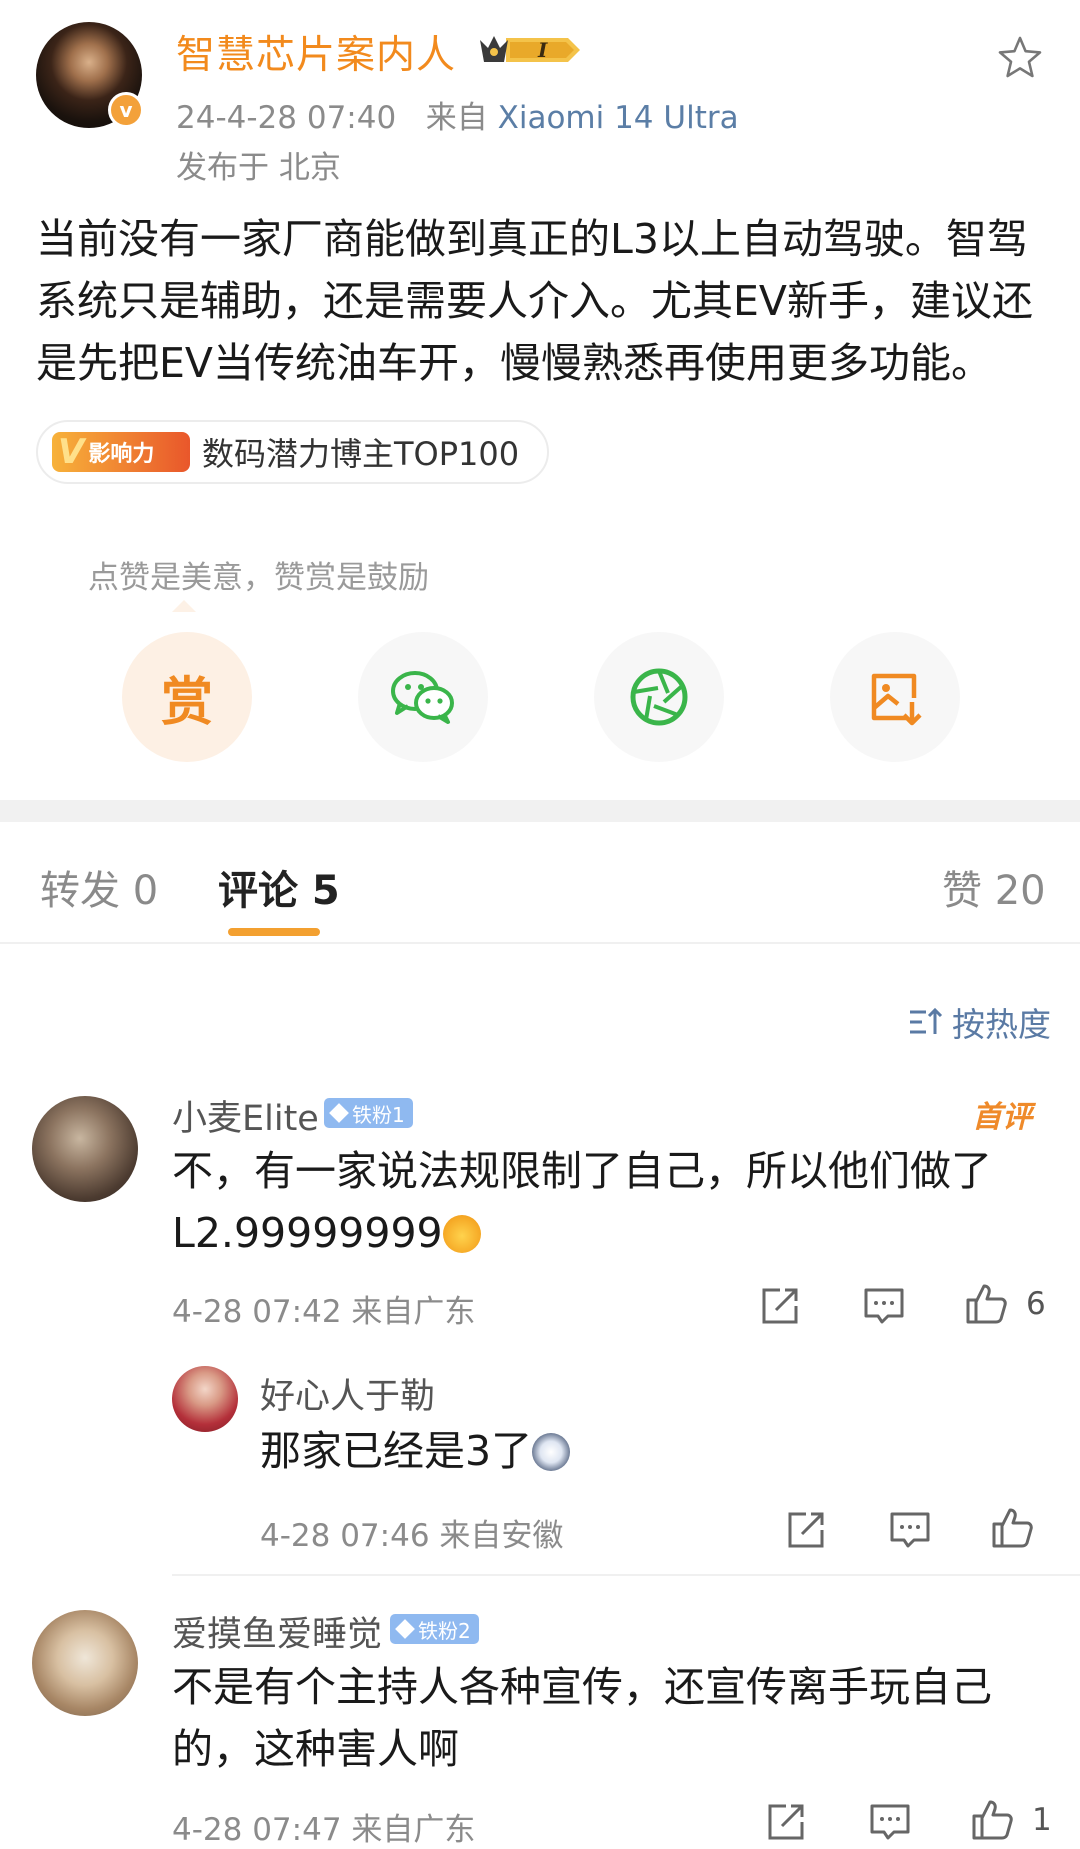  I want to click on influence-tag-label: 数码潜力博主TOP100, so click(361, 454).